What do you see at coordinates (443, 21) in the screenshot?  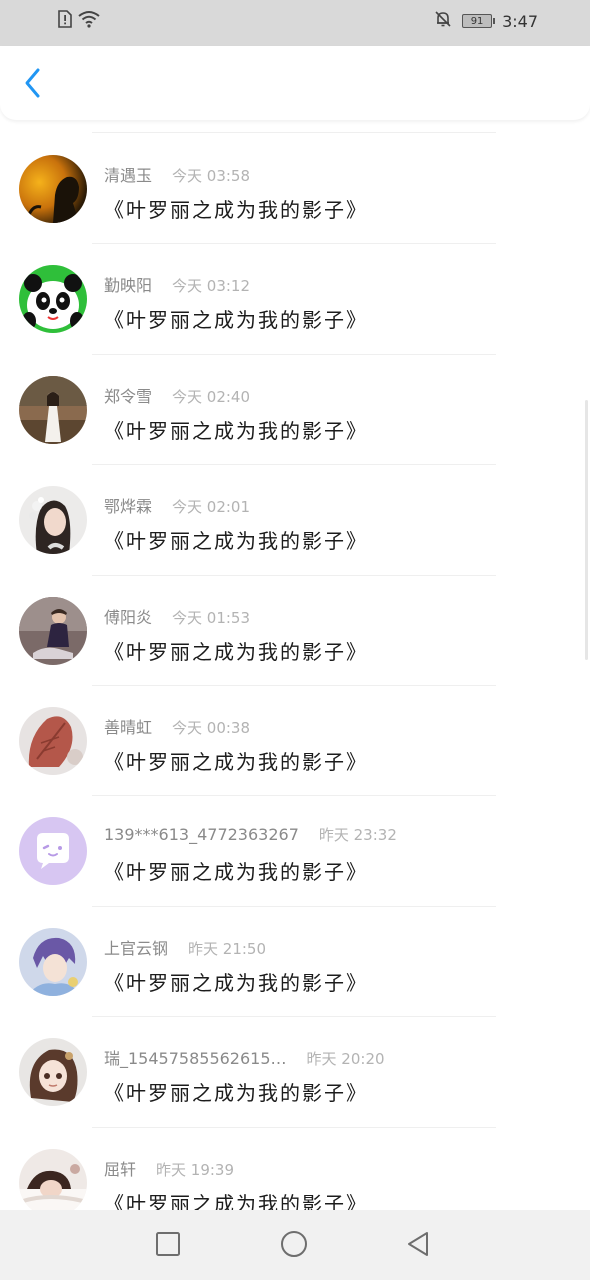 I see `bell-muted-icon` at bounding box center [443, 21].